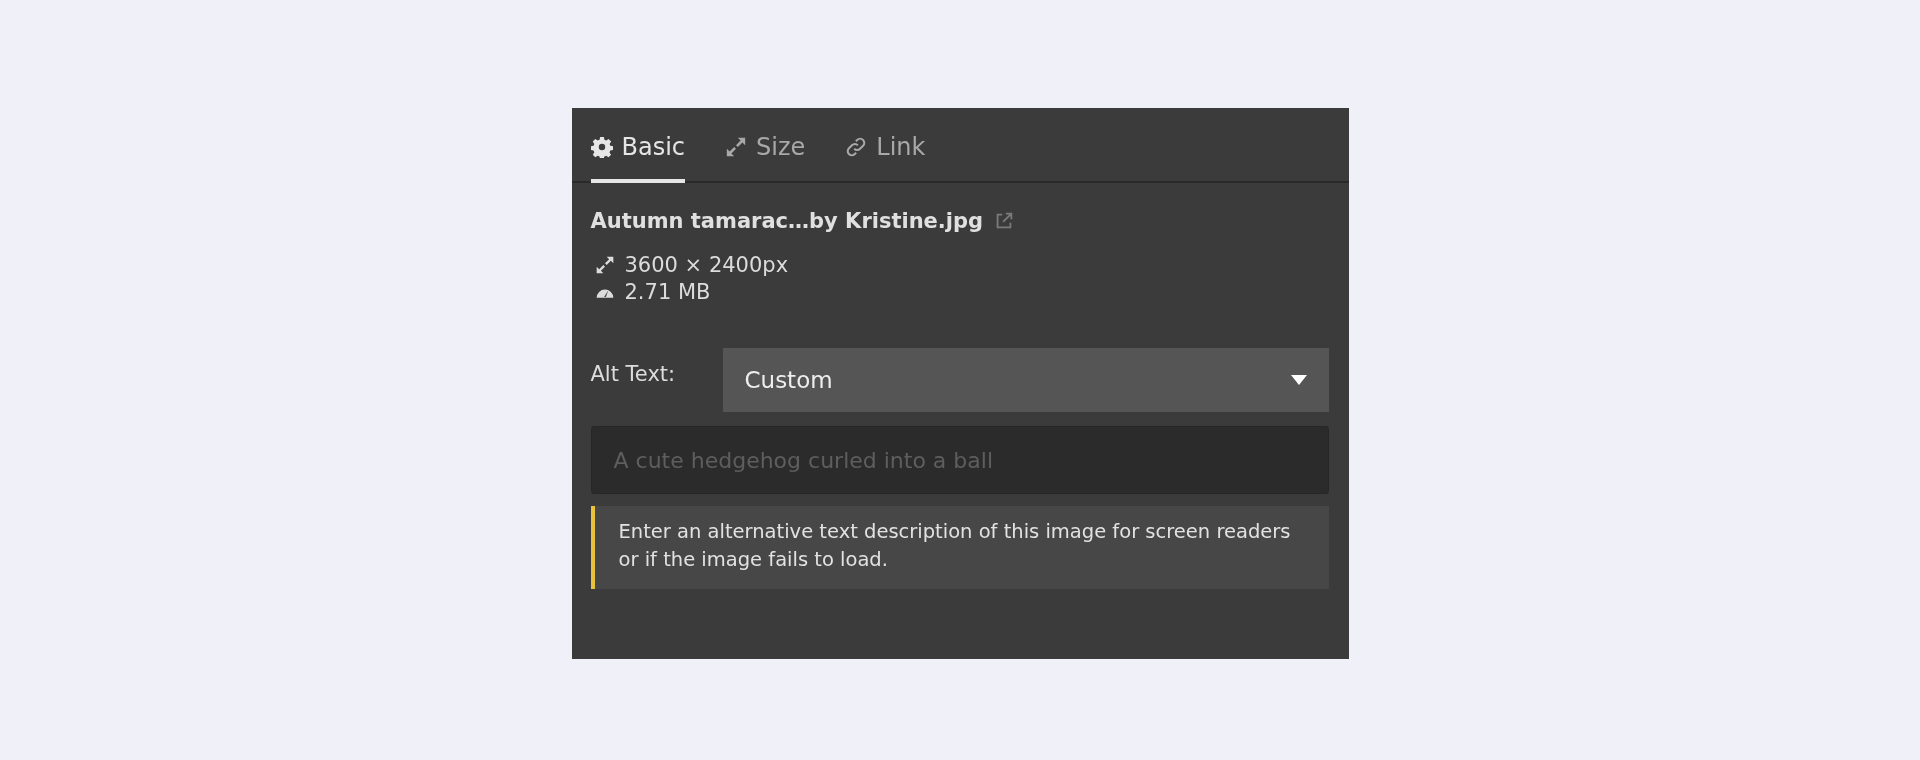 The height and width of the screenshot is (760, 1920). I want to click on tab: Size, so click(765, 145).